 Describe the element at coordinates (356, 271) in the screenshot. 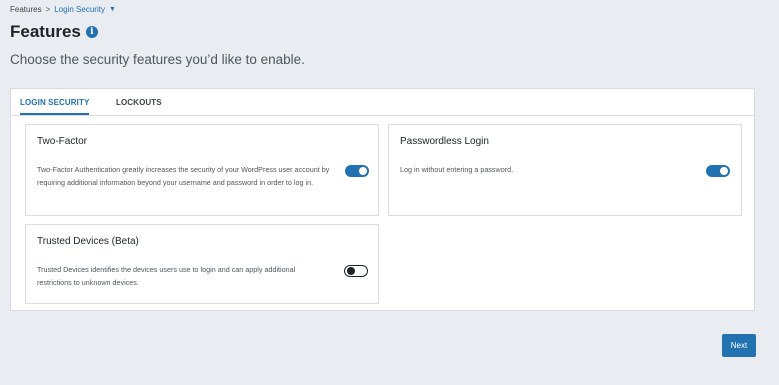

I see `trusted-devices-toggle` at that location.